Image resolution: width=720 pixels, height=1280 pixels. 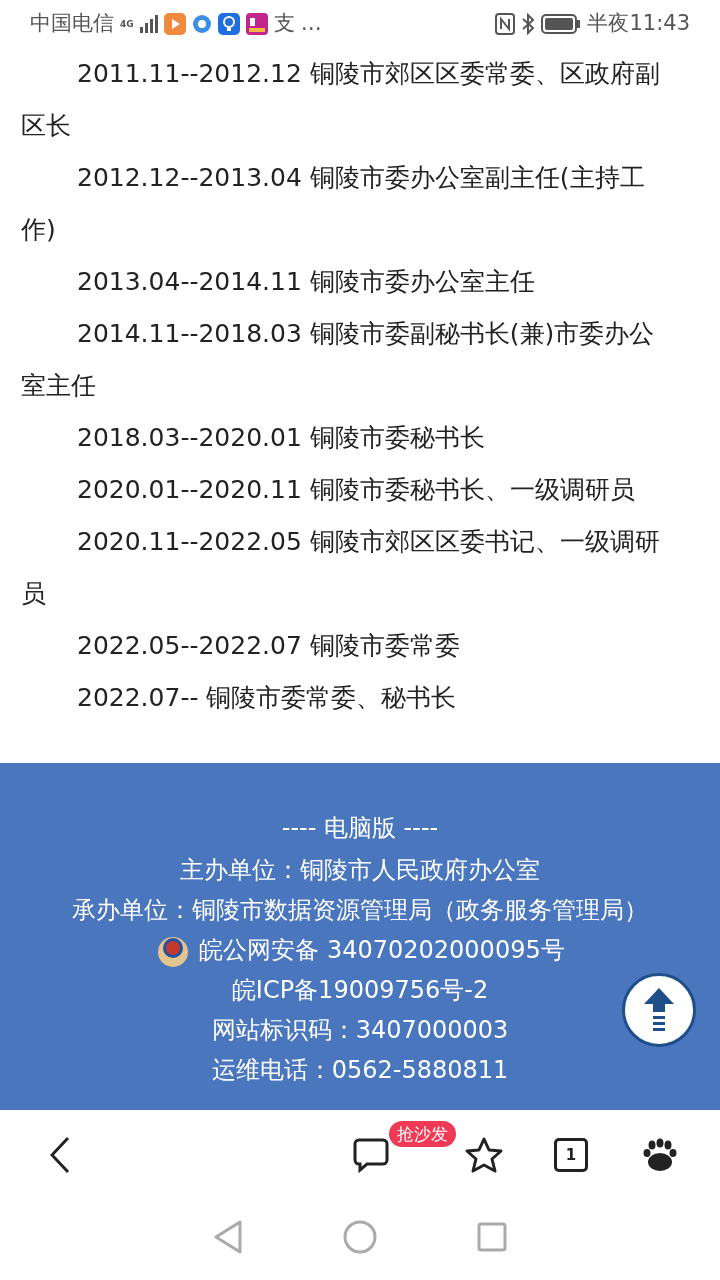 I want to click on app-glyph: 支, so click(x=284, y=24).